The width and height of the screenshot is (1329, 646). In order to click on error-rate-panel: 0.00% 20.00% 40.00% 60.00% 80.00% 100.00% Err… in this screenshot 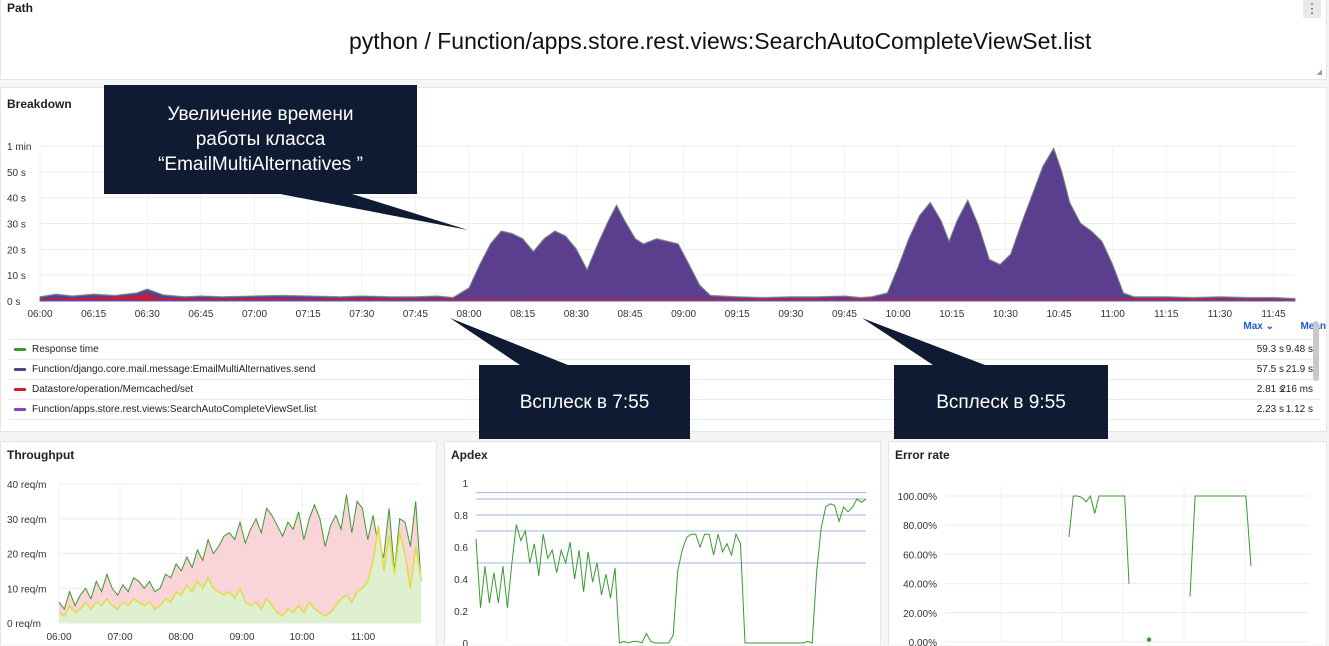, I will do `click(1107, 543)`.